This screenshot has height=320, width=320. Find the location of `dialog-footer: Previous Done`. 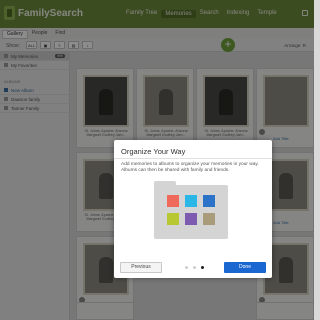

dialog-footer: Previous Done is located at coordinates (193, 269).